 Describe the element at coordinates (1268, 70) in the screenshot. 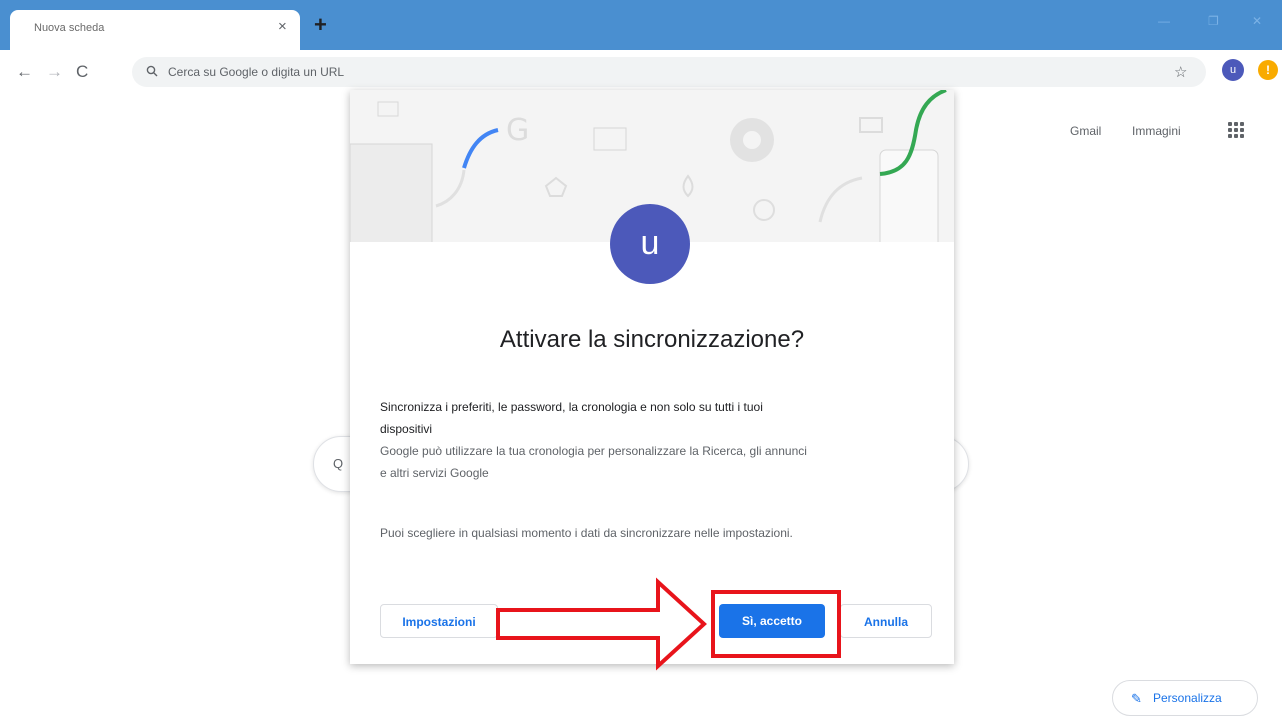

I see `alert-icon: !` at that location.